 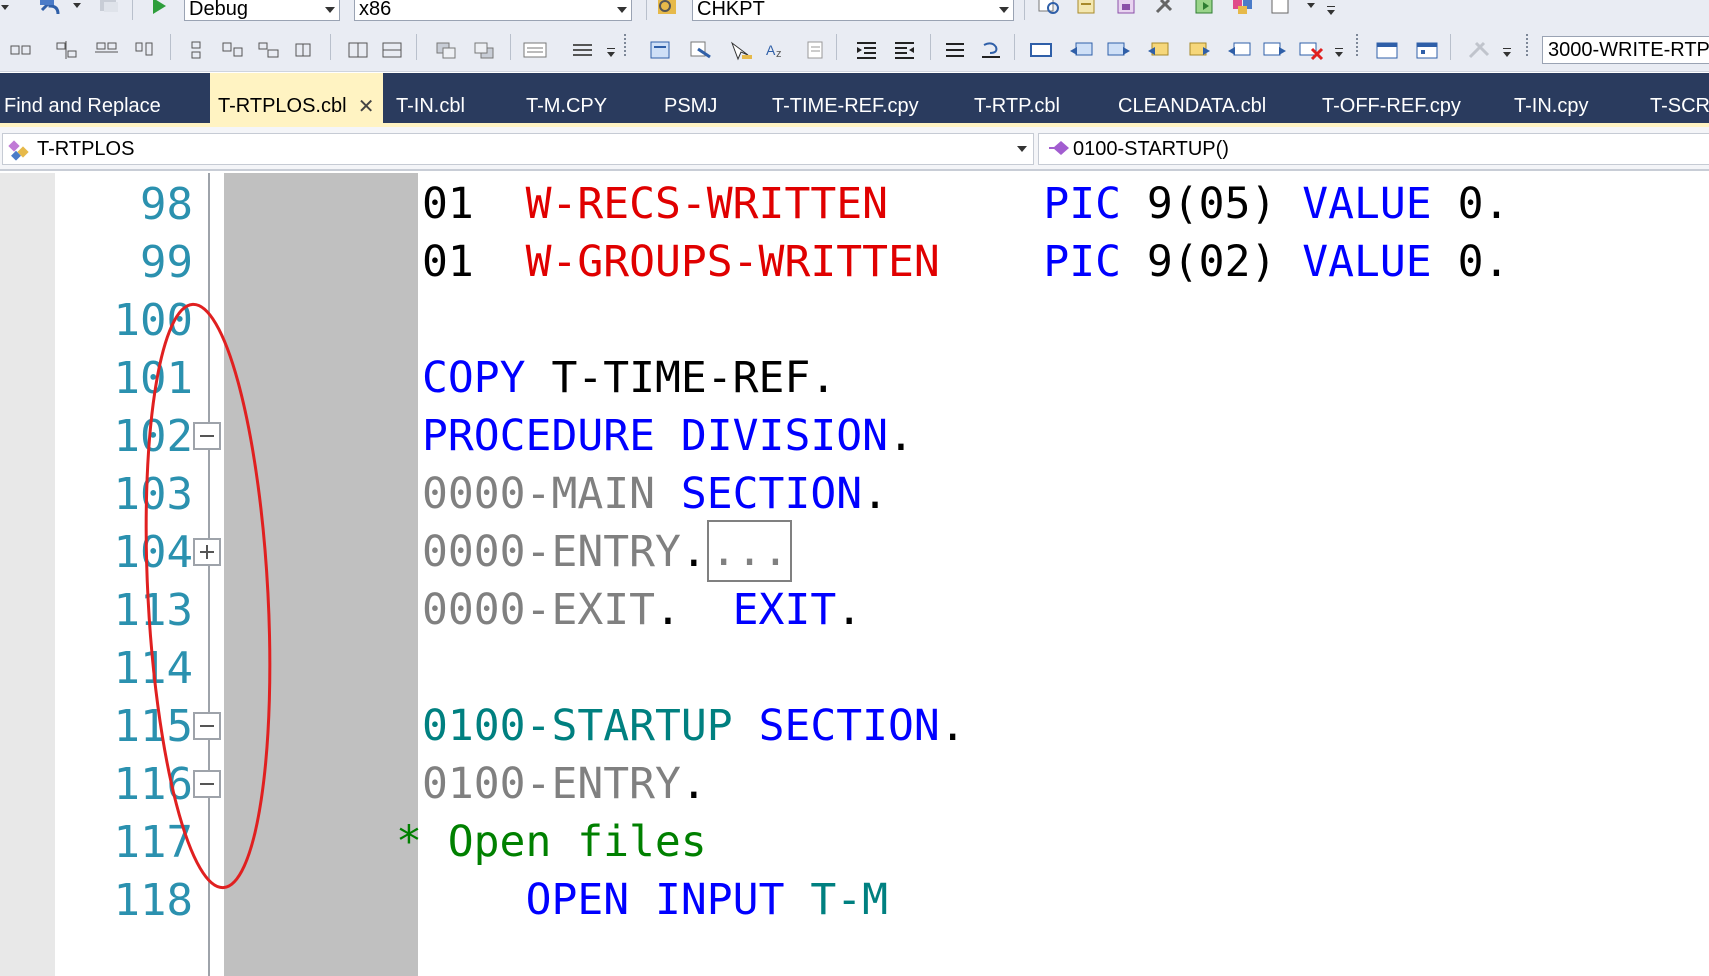 I want to click on window-dropdown-icon, so click(x=1311, y=9).